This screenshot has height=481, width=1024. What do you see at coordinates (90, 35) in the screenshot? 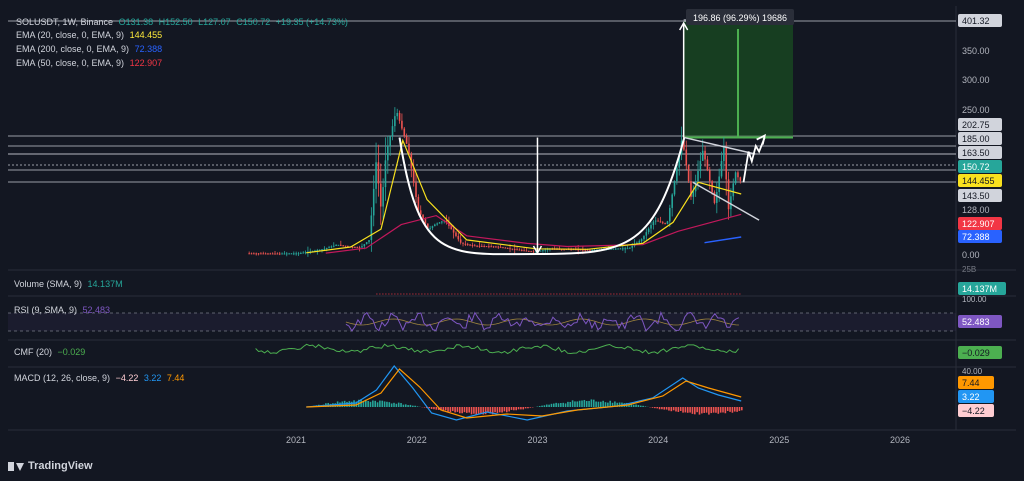
I see `ema20-legend: EMA (20, close, 0, EMA, 9) 144.455` at bounding box center [90, 35].